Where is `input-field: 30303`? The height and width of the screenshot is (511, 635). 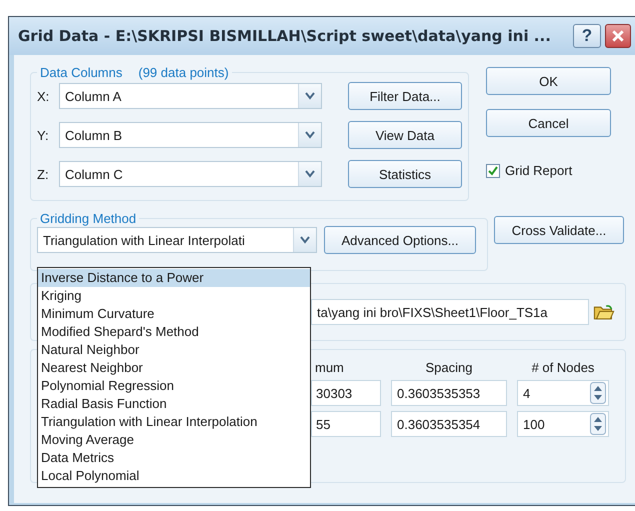 input-field: 30303 is located at coordinates (346, 393).